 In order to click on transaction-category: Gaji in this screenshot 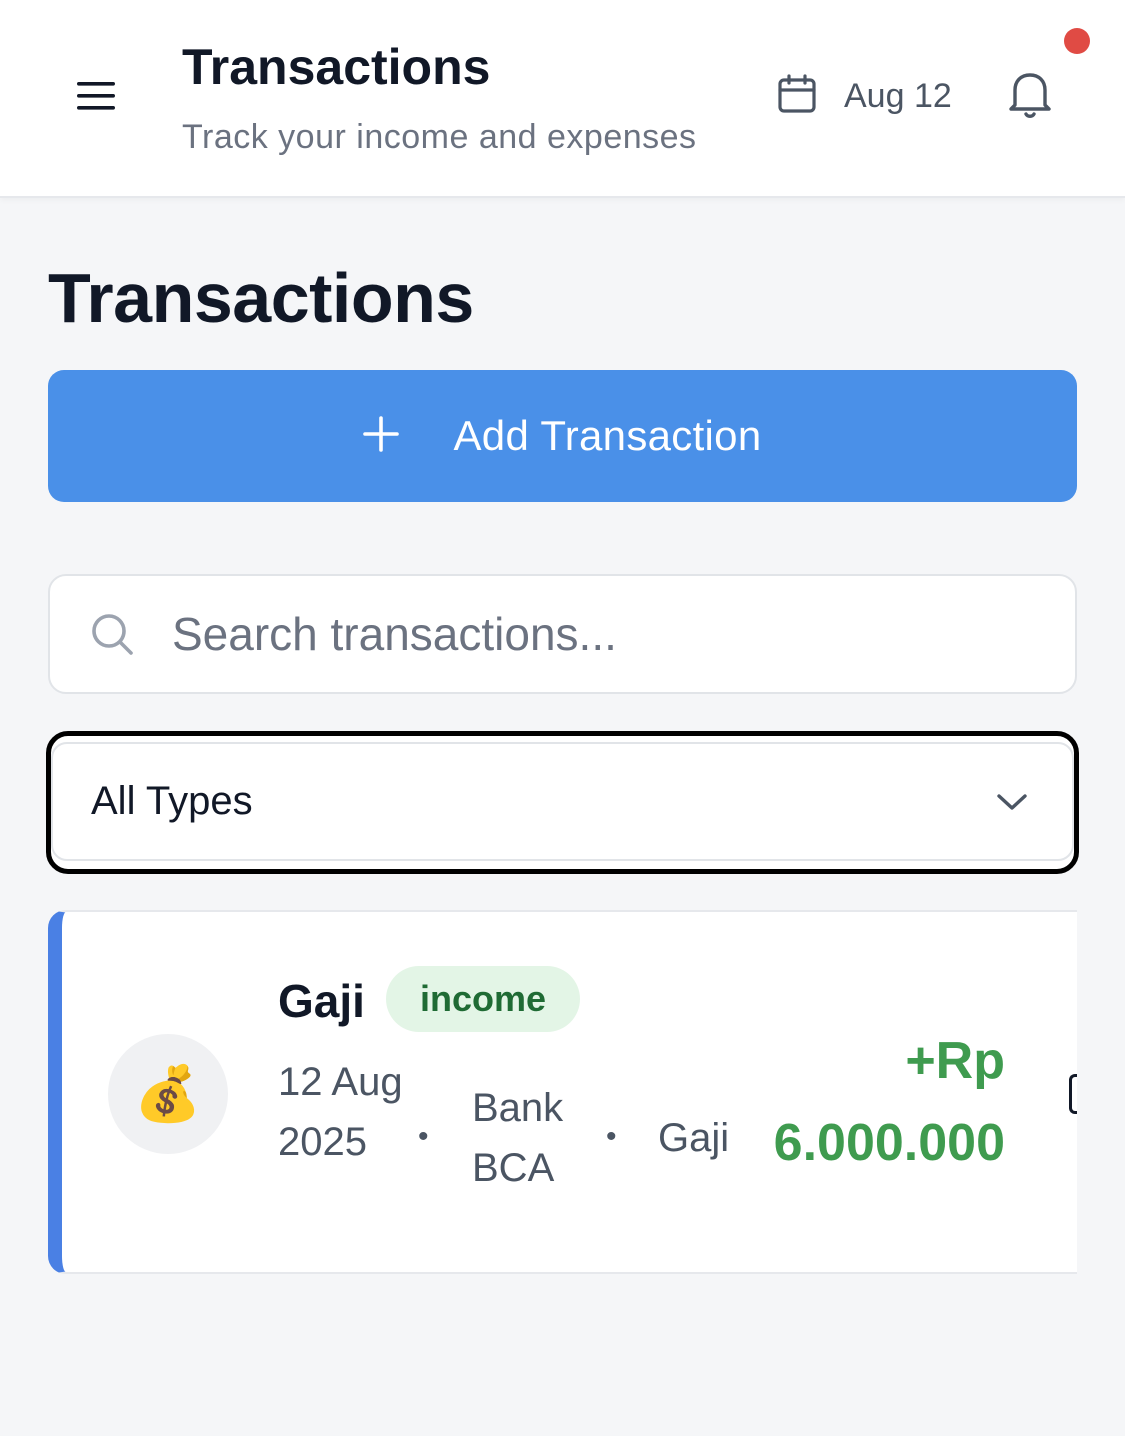, I will do `click(694, 1138)`.